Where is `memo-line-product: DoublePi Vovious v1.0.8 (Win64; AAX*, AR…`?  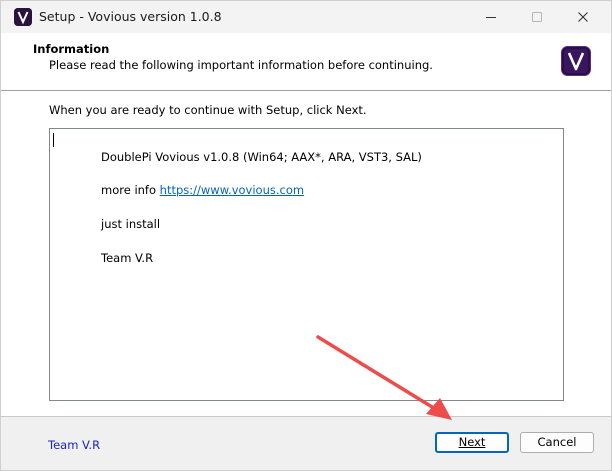 memo-line-product: DoublePi Vovious v1.0.8 (Win64; AAX*, AR… is located at coordinates (261, 157).